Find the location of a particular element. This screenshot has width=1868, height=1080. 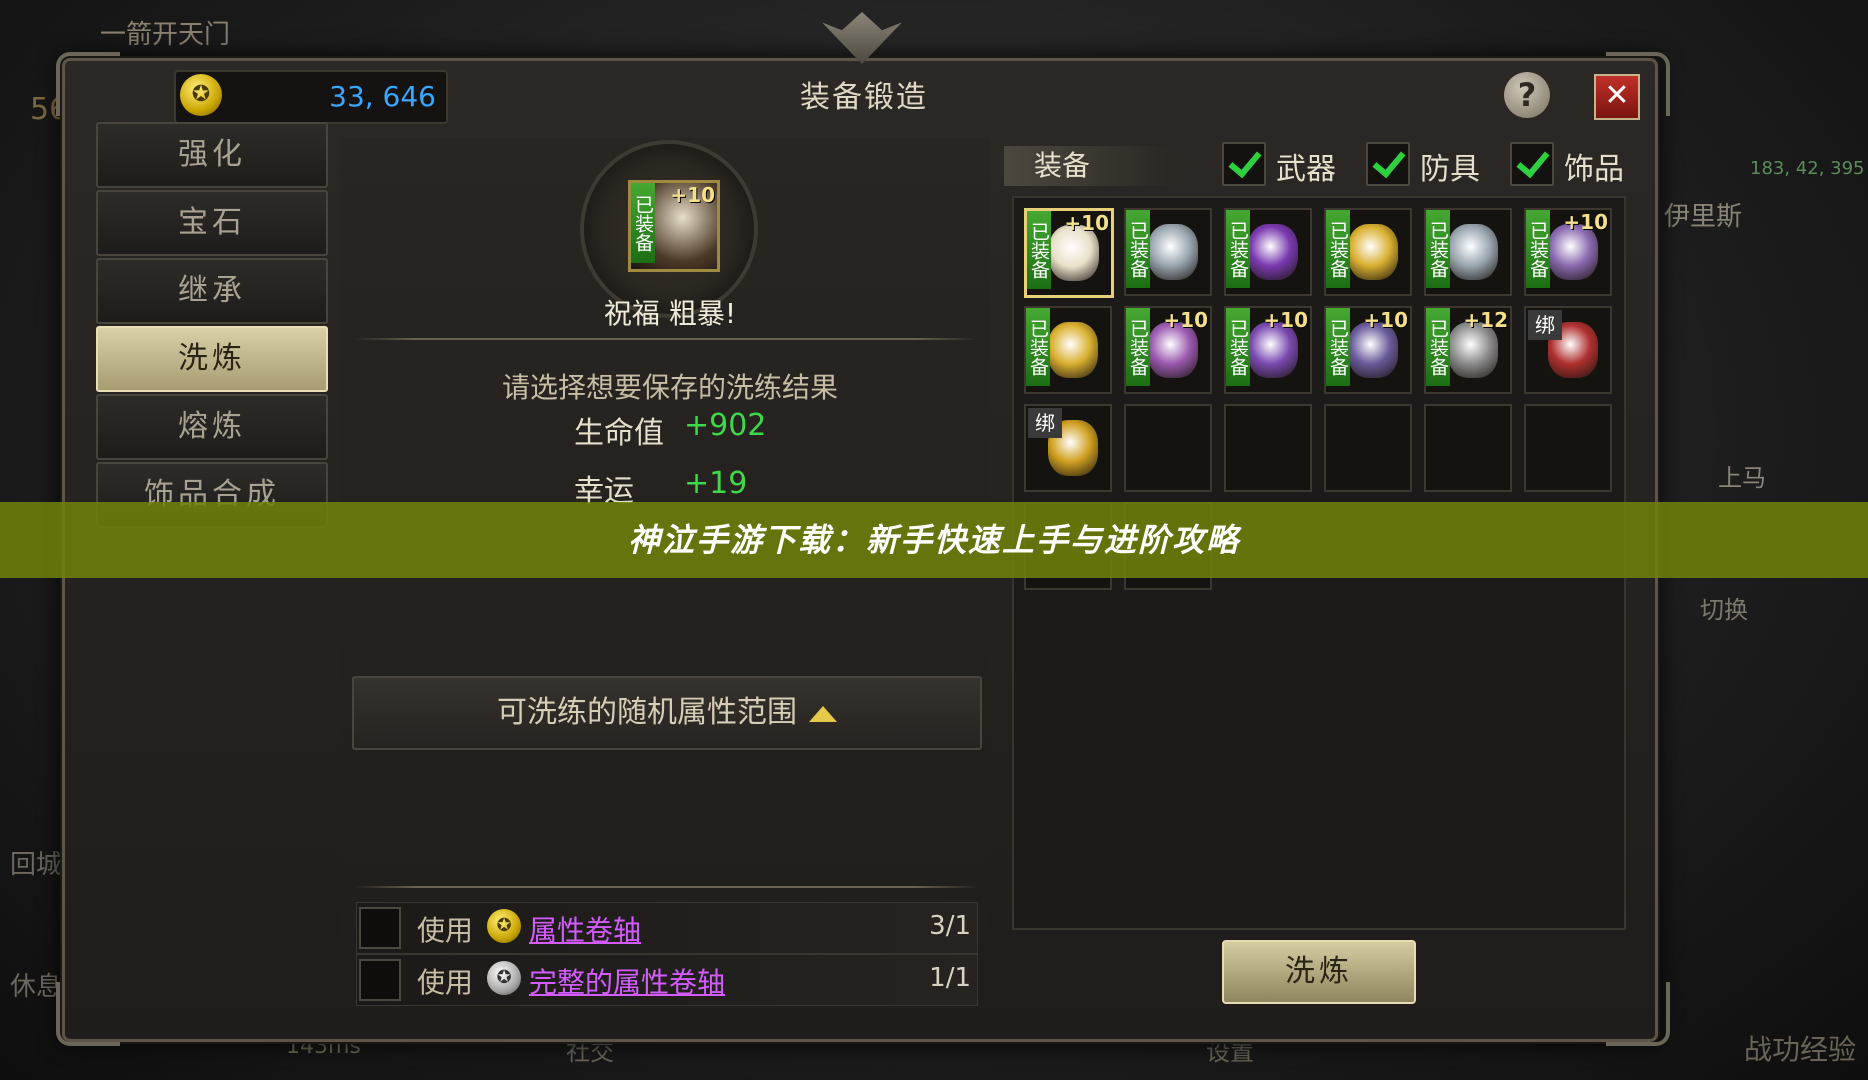

target-name: 伊里斯 is located at coordinates (1703, 217).